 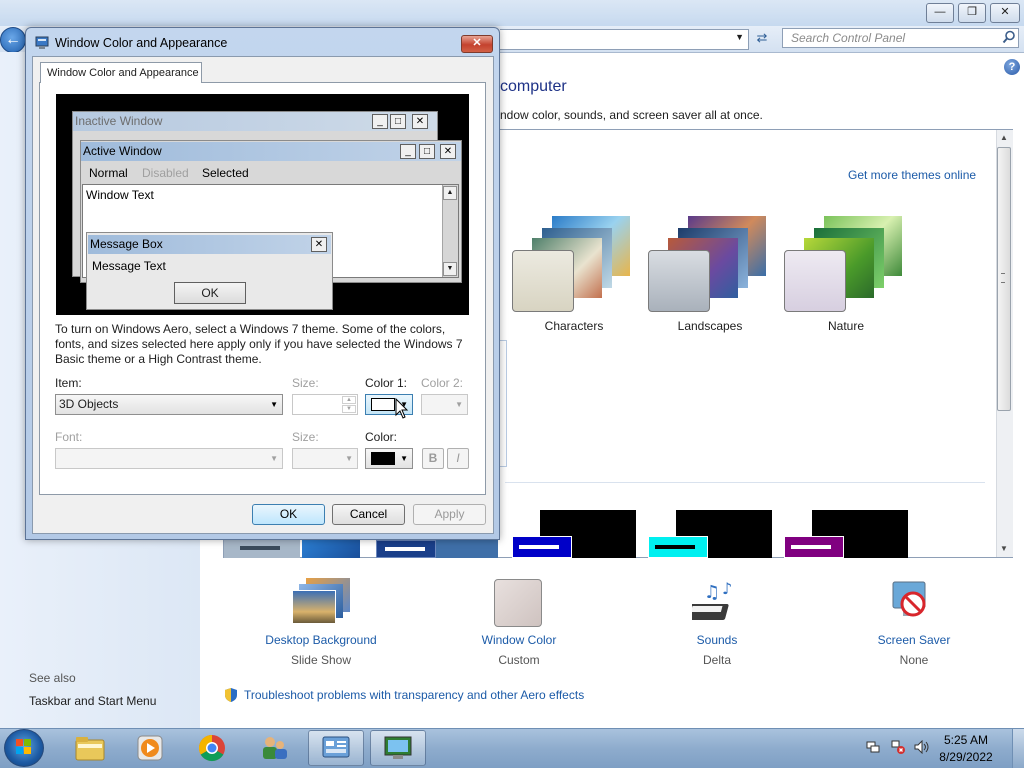 What do you see at coordinates (121, 72) in the screenshot?
I see `tab-window-color-appearance: Window Color and Appearance` at bounding box center [121, 72].